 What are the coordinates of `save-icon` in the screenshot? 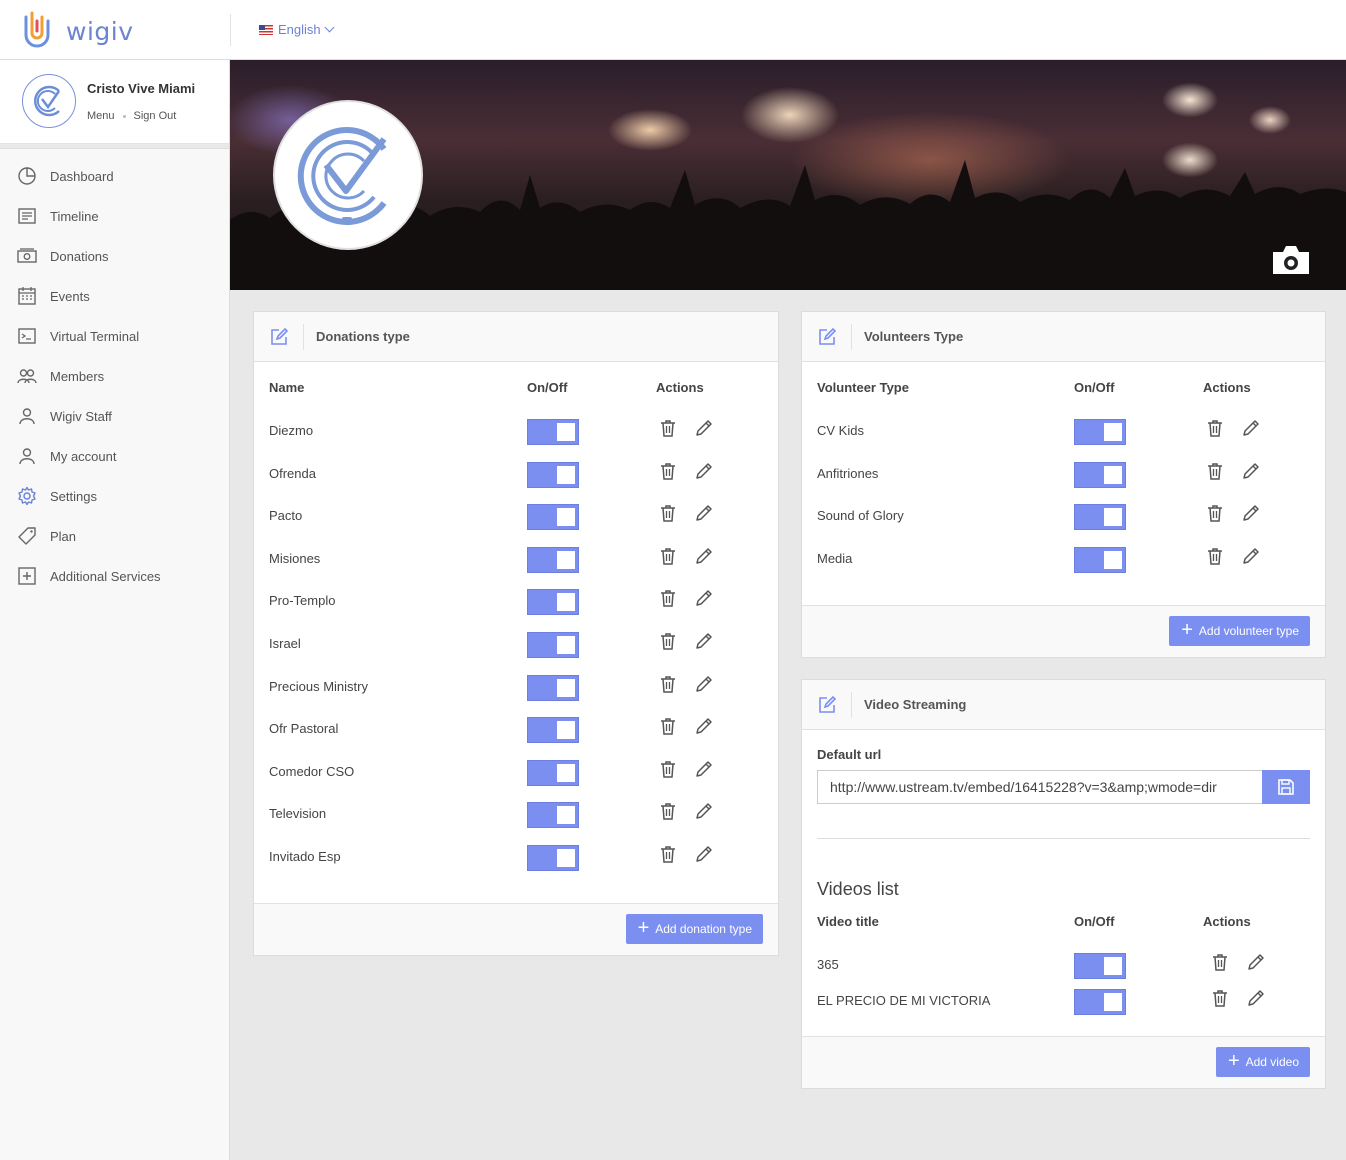 It's located at (1286, 787).